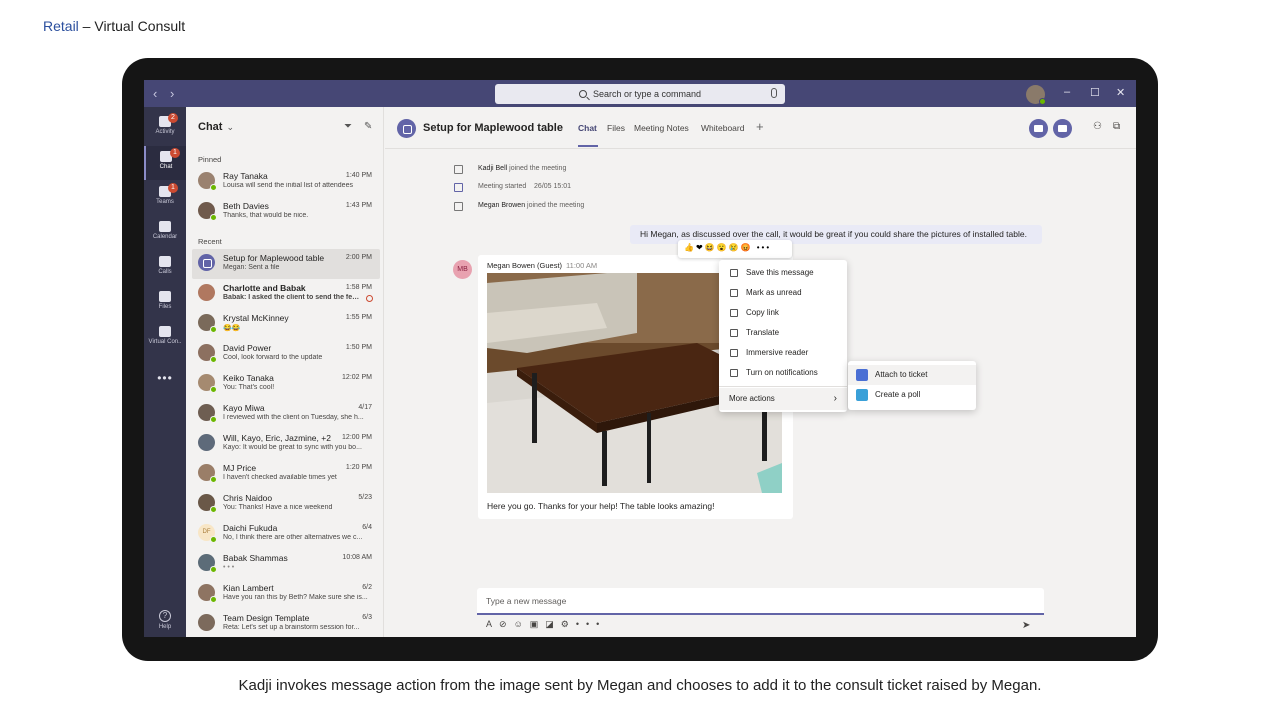 The image size is (1280, 720). Describe the element at coordinates (458, 187) in the screenshot. I see `meeting-icon` at that location.